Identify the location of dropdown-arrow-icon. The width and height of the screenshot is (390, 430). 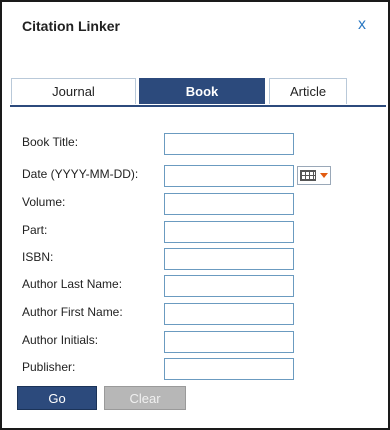
(324, 175).